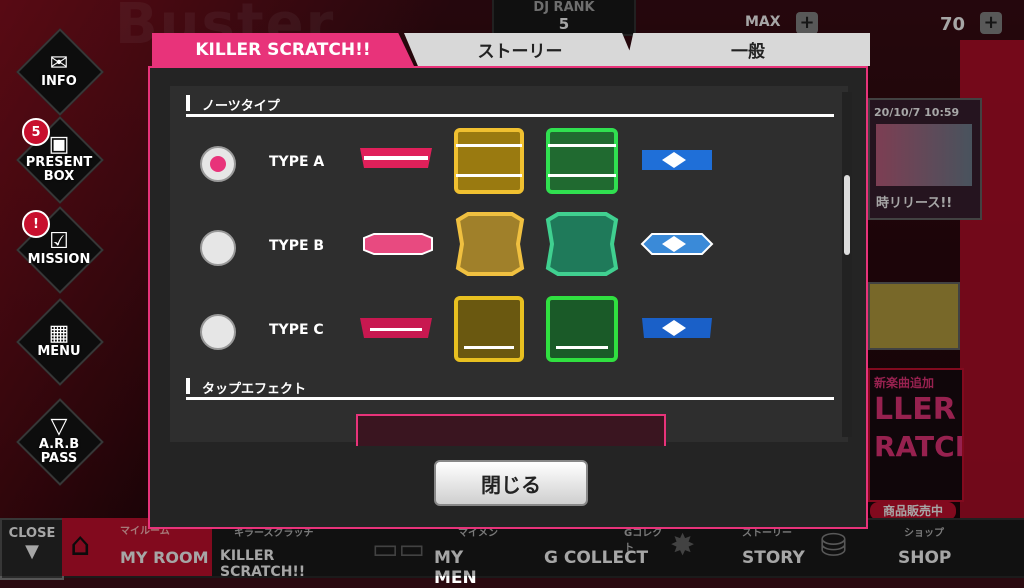 The image size is (1024, 588). I want to click on radio-type-b, so click(218, 248).